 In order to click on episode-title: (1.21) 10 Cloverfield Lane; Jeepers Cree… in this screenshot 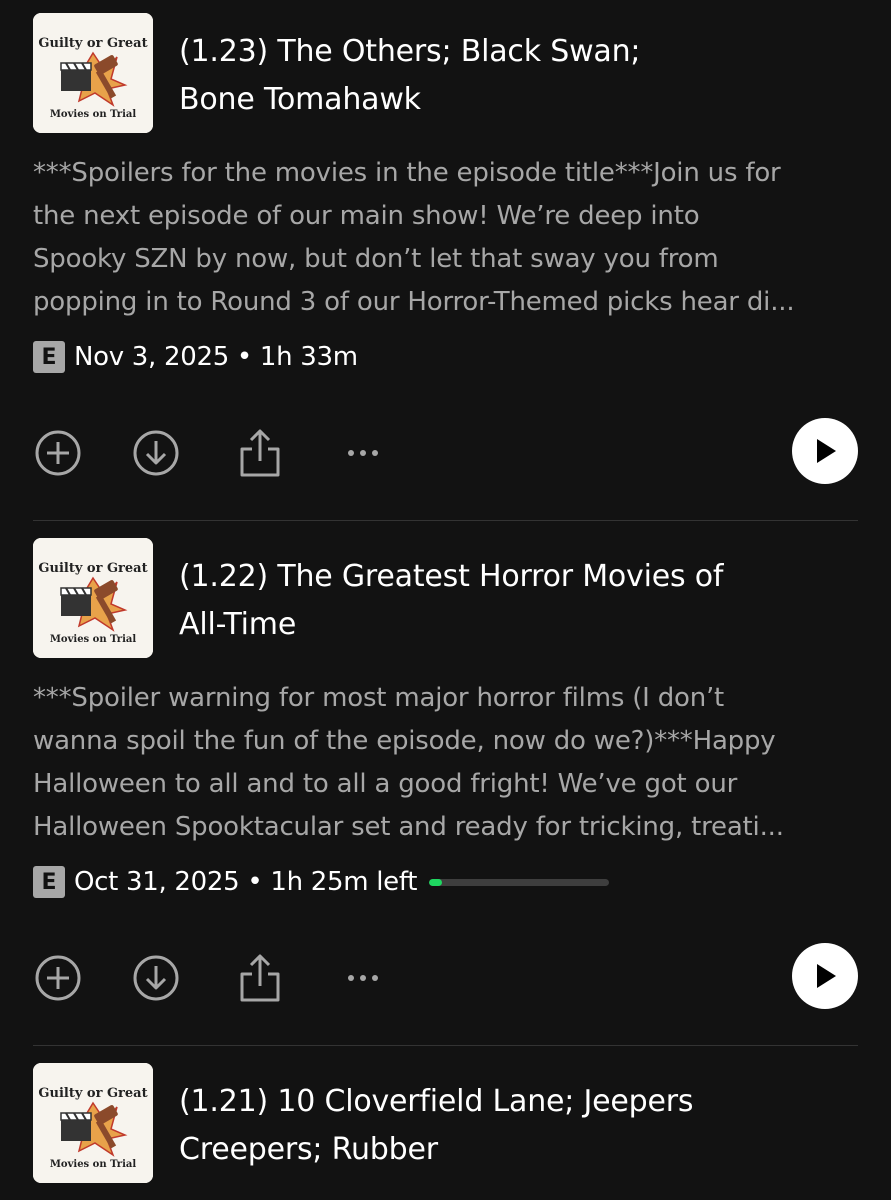, I will do `click(499, 1126)`.